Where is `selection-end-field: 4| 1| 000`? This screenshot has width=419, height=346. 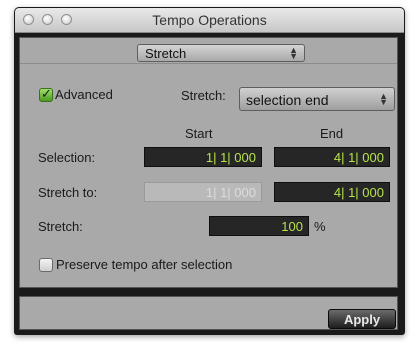 selection-end-field: 4| 1| 000 is located at coordinates (332, 157).